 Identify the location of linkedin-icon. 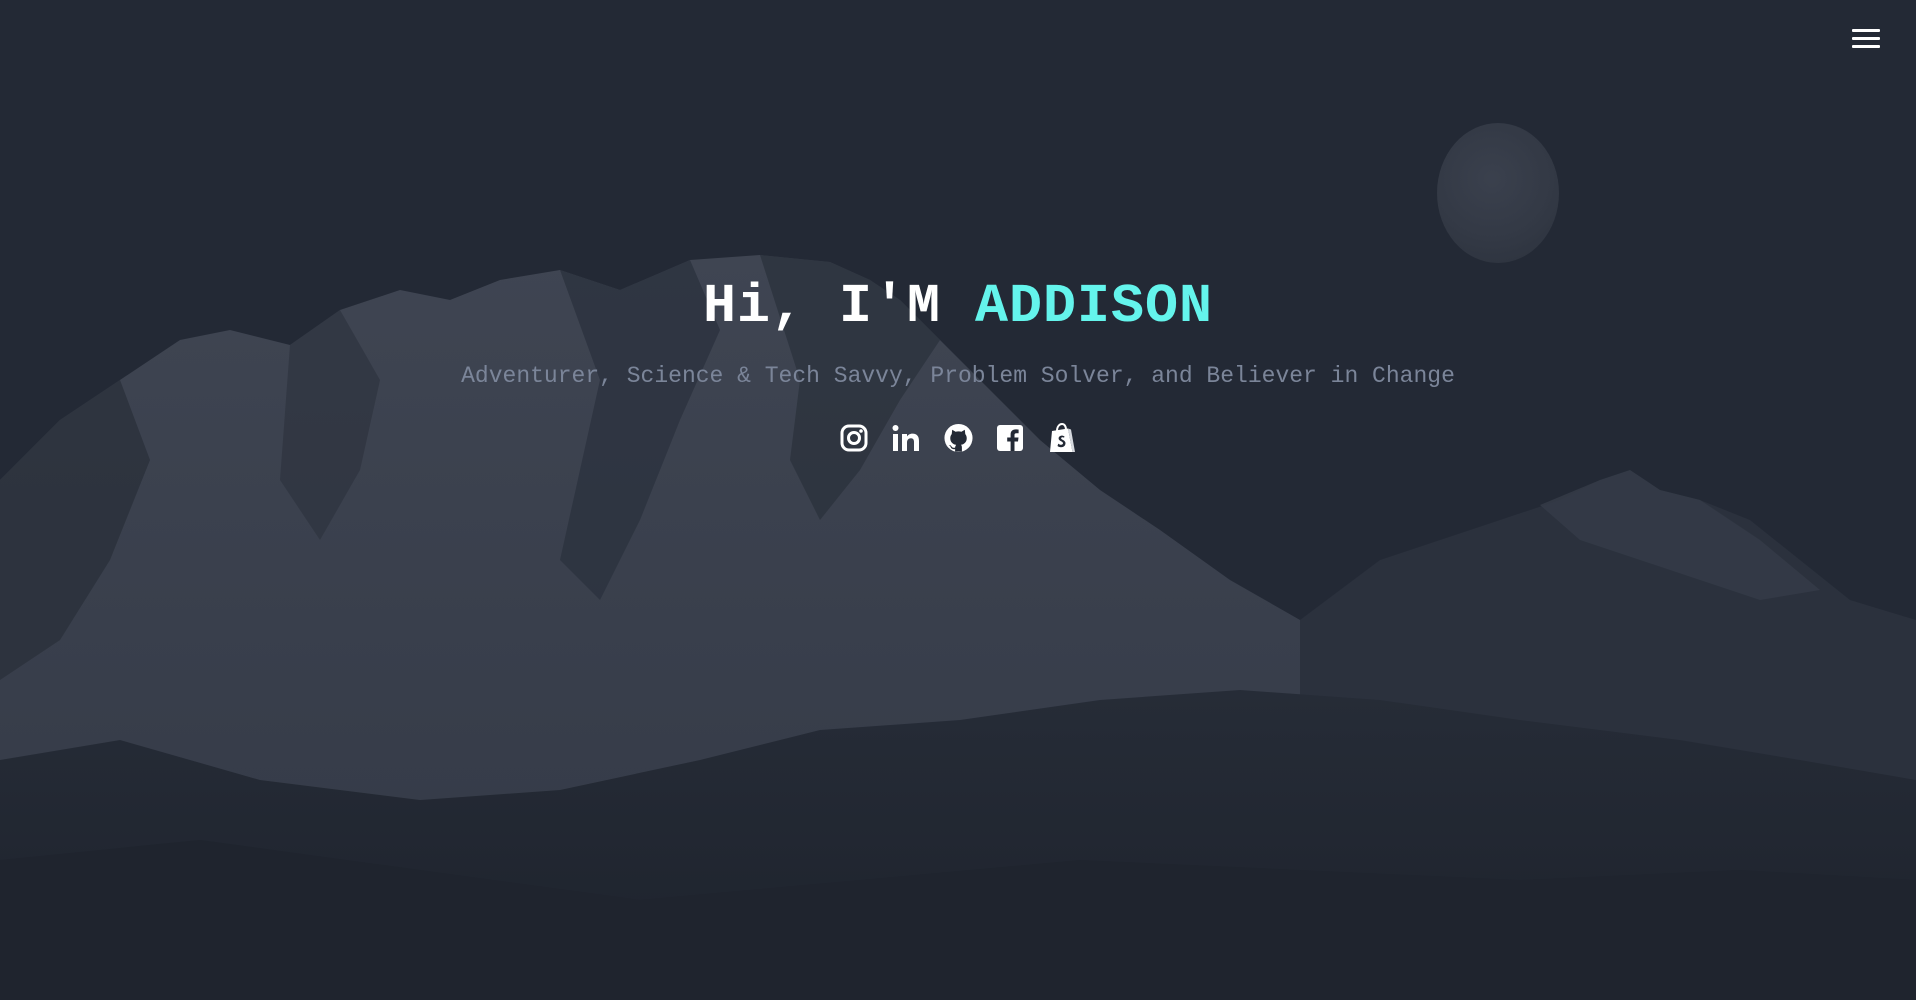
(905, 438).